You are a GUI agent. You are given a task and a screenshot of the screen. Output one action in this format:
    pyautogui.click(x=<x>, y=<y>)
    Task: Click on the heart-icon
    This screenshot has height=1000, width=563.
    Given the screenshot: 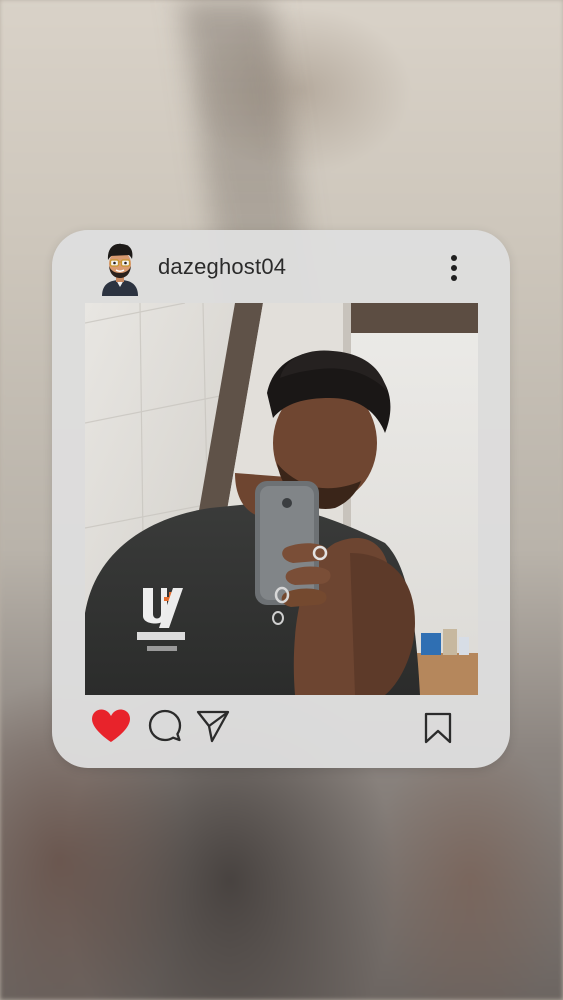 What is the action you would take?
    pyautogui.click(x=111, y=726)
    